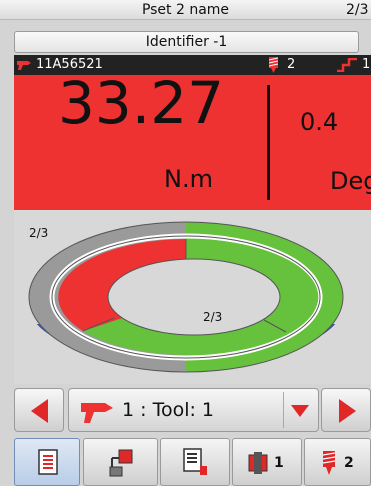 This screenshot has width=371, height=486. I want to click on torque-unit: N.m, so click(188, 179).